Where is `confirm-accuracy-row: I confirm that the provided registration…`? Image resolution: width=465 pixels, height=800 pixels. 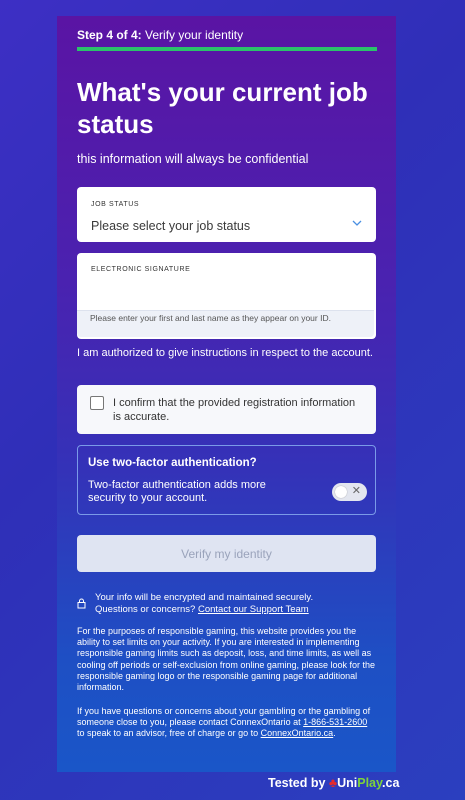
confirm-accuracy-row: I confirm that the provided registration… is located at coordinates (226, 409).